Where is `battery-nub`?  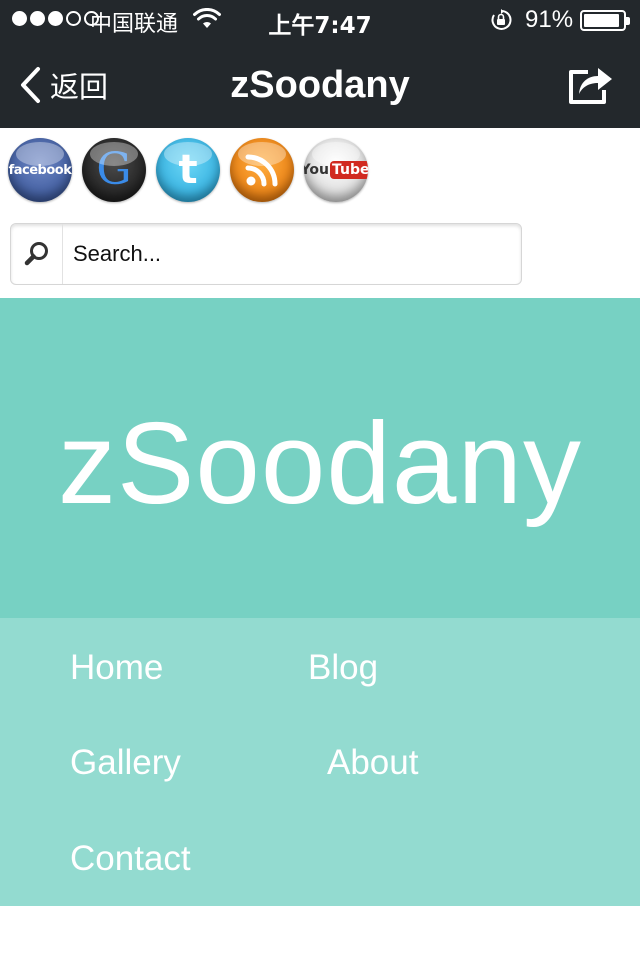
battery-nub is located at coordinates (628, 21).